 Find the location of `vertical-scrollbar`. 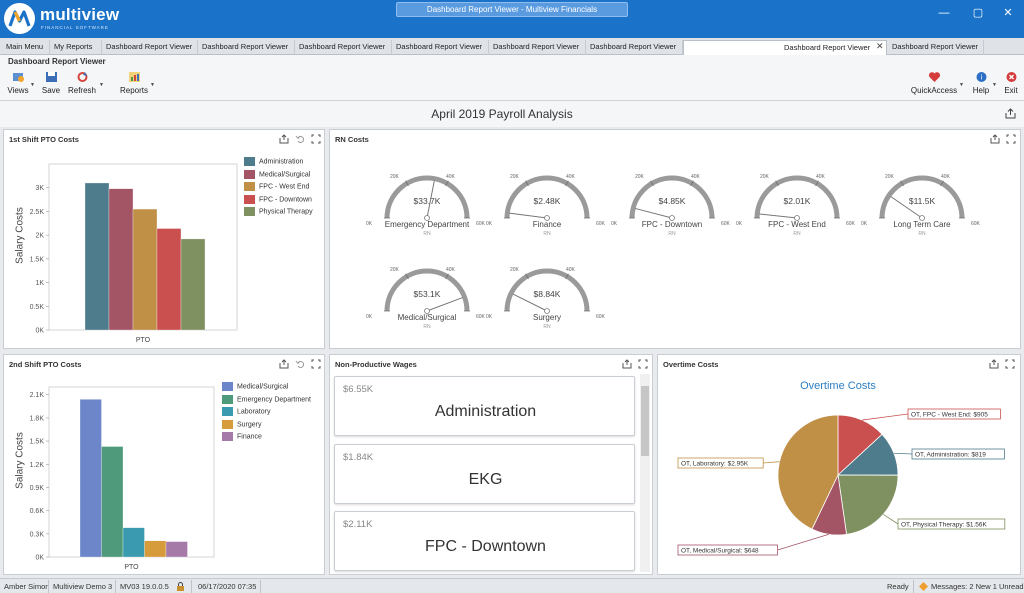

vertical-scrollbar is located at coordinates (645, 473).